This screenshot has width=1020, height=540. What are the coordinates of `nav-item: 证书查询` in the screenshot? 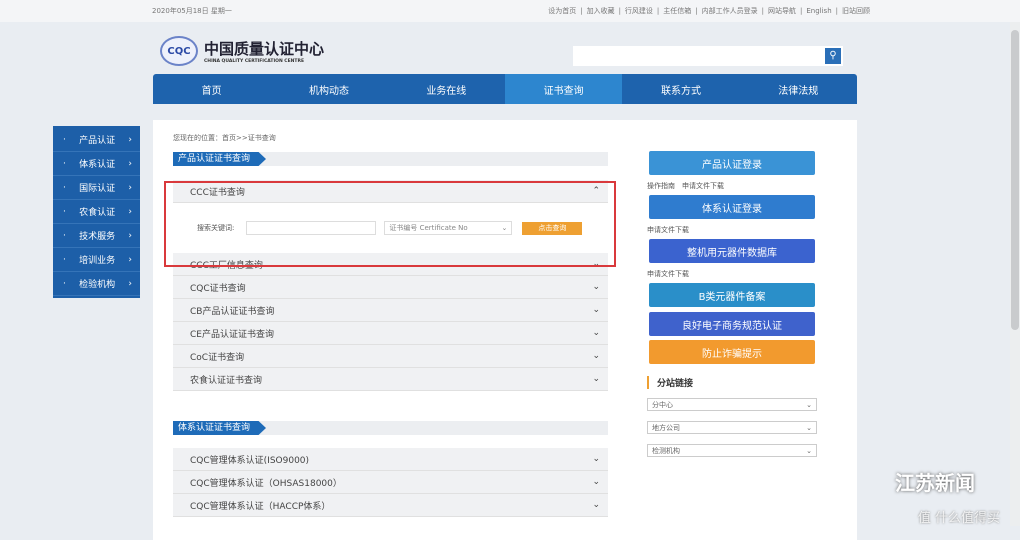 It's located at (563, 89).